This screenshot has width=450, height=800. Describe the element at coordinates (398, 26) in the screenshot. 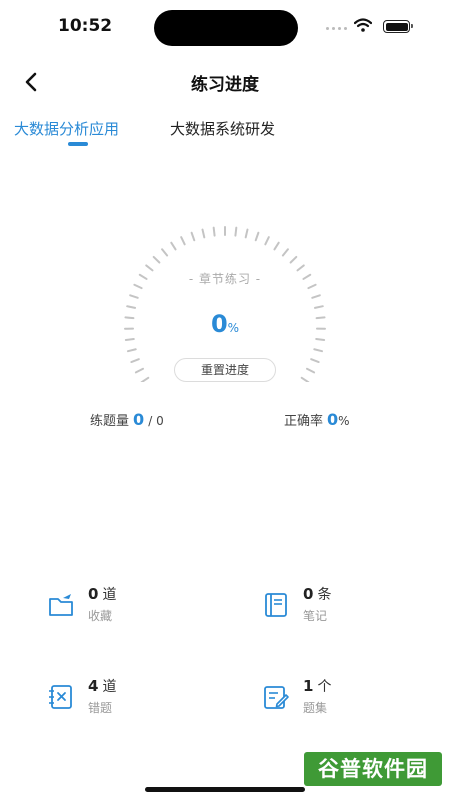

I see `battery-icon` at that location.